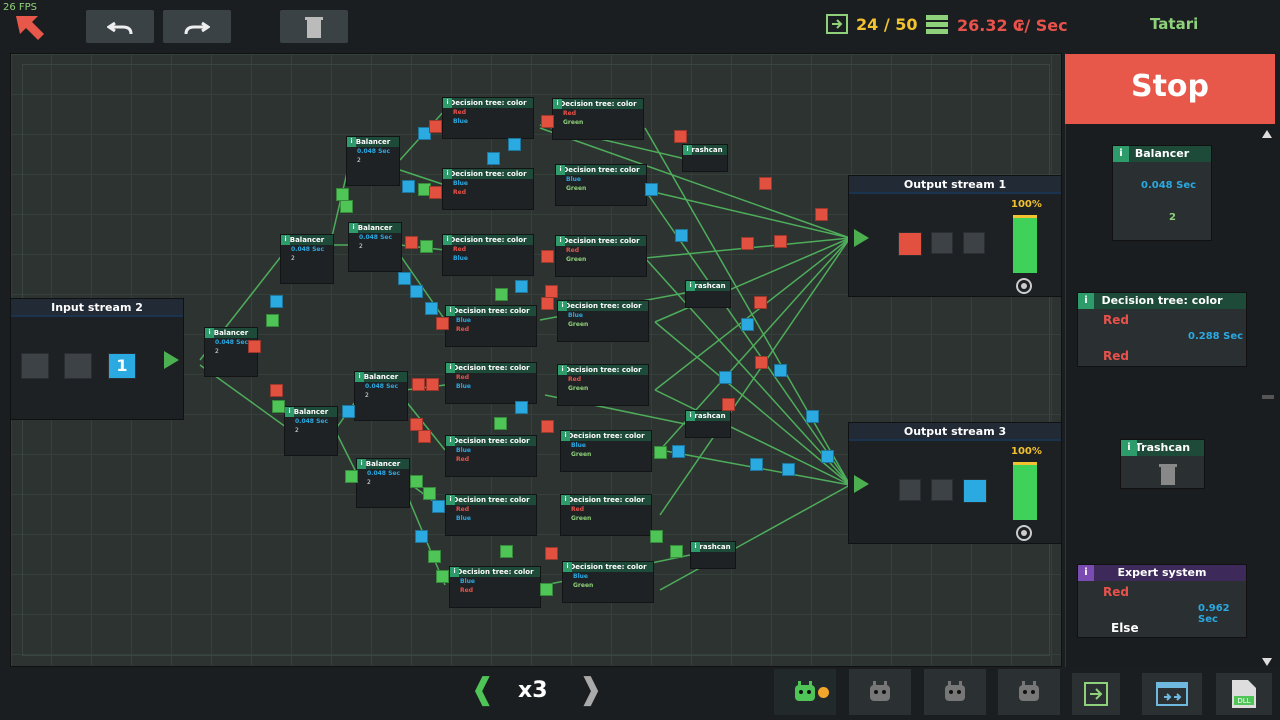 The width and height of the screenshot is (1280, 720). I want to click on pipeline-icon, so click(1172, 694).